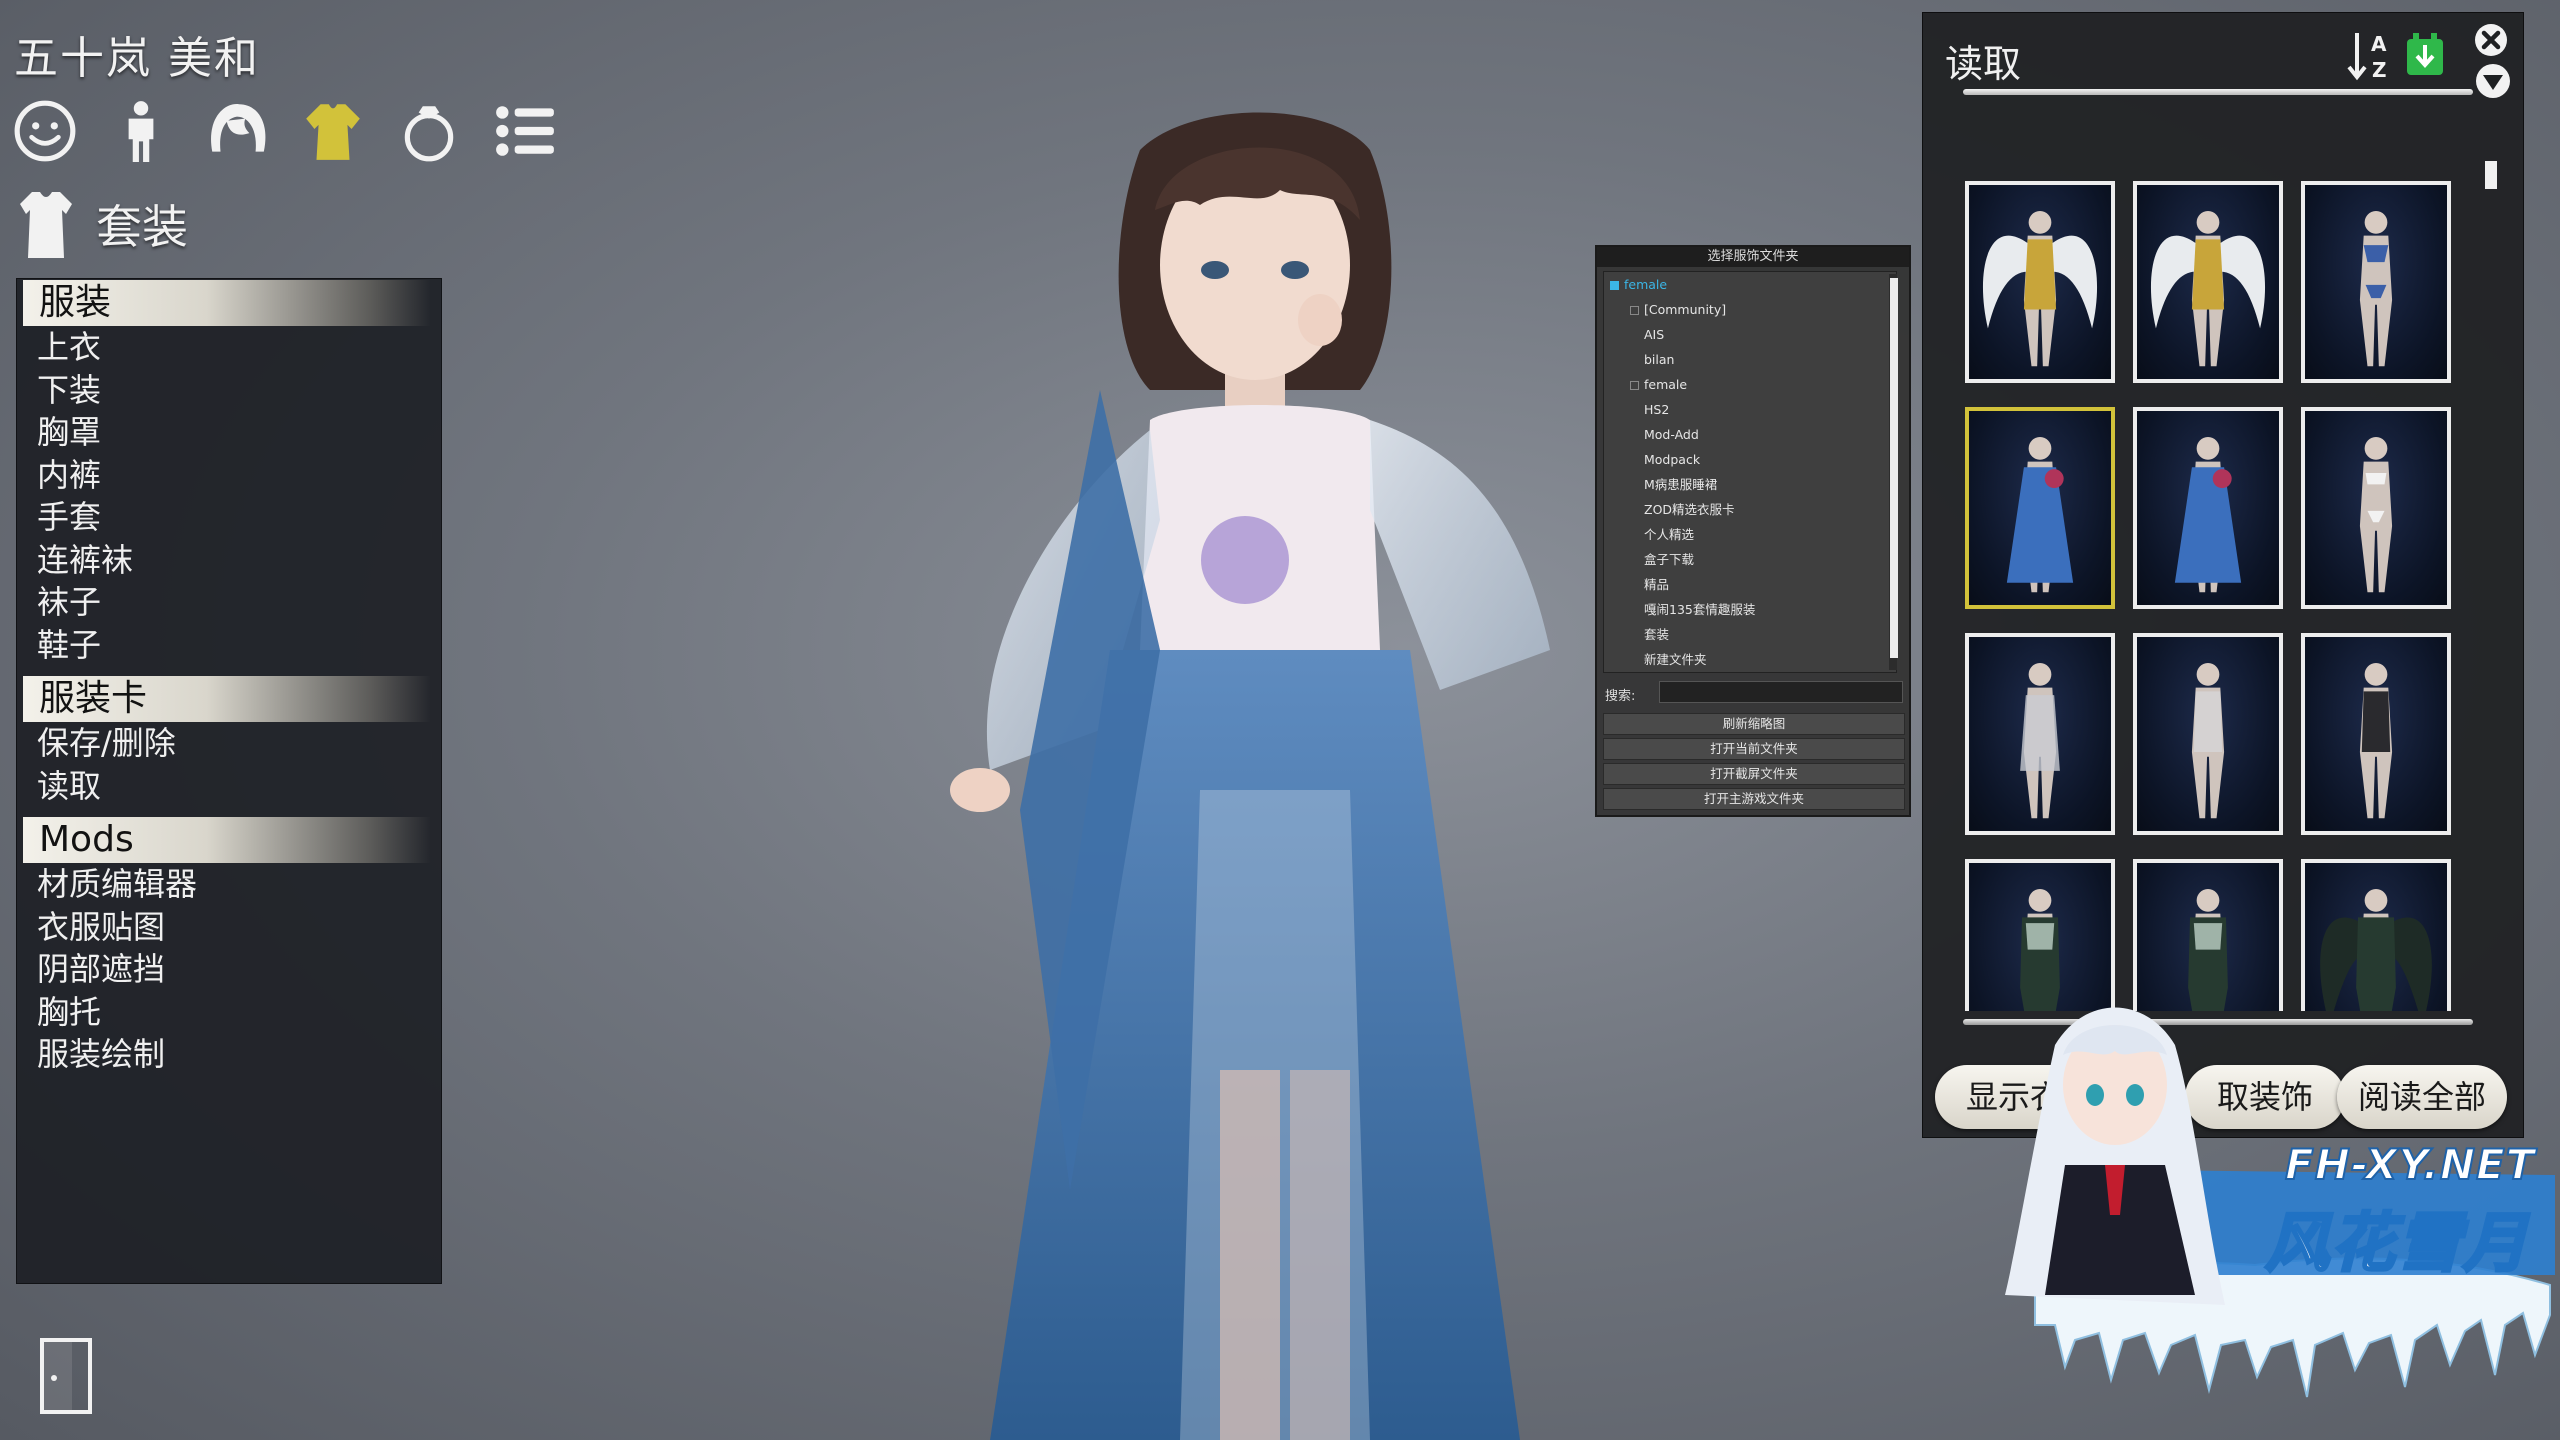 This screenshot has width=2560, height=1440. Describe the element at coordinates (1750, 509) in the screenshot. I see `tree-folder-item: ZOD精选衣服卡` at that location.